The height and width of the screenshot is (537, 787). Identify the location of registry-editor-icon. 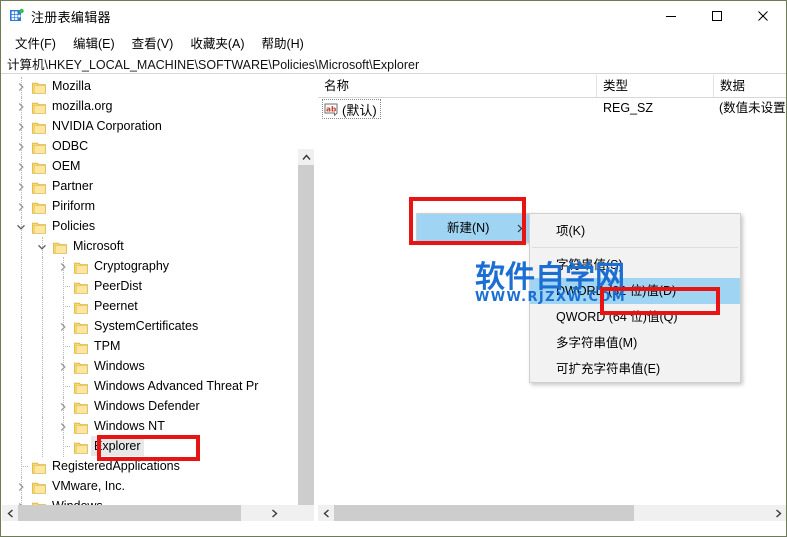
(17, 16).